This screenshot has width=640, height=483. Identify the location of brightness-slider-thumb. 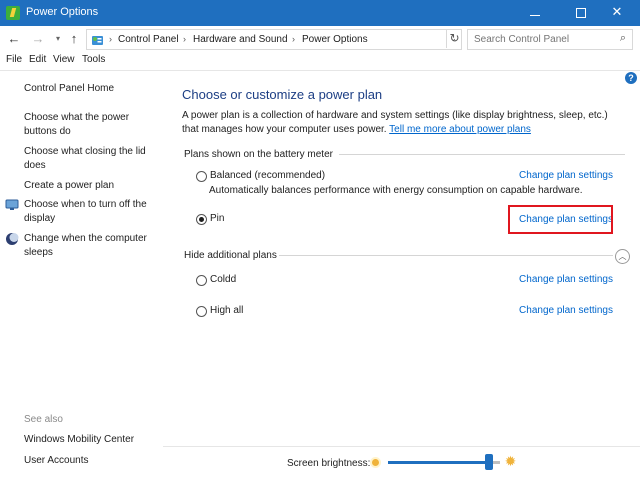
(488, 462).